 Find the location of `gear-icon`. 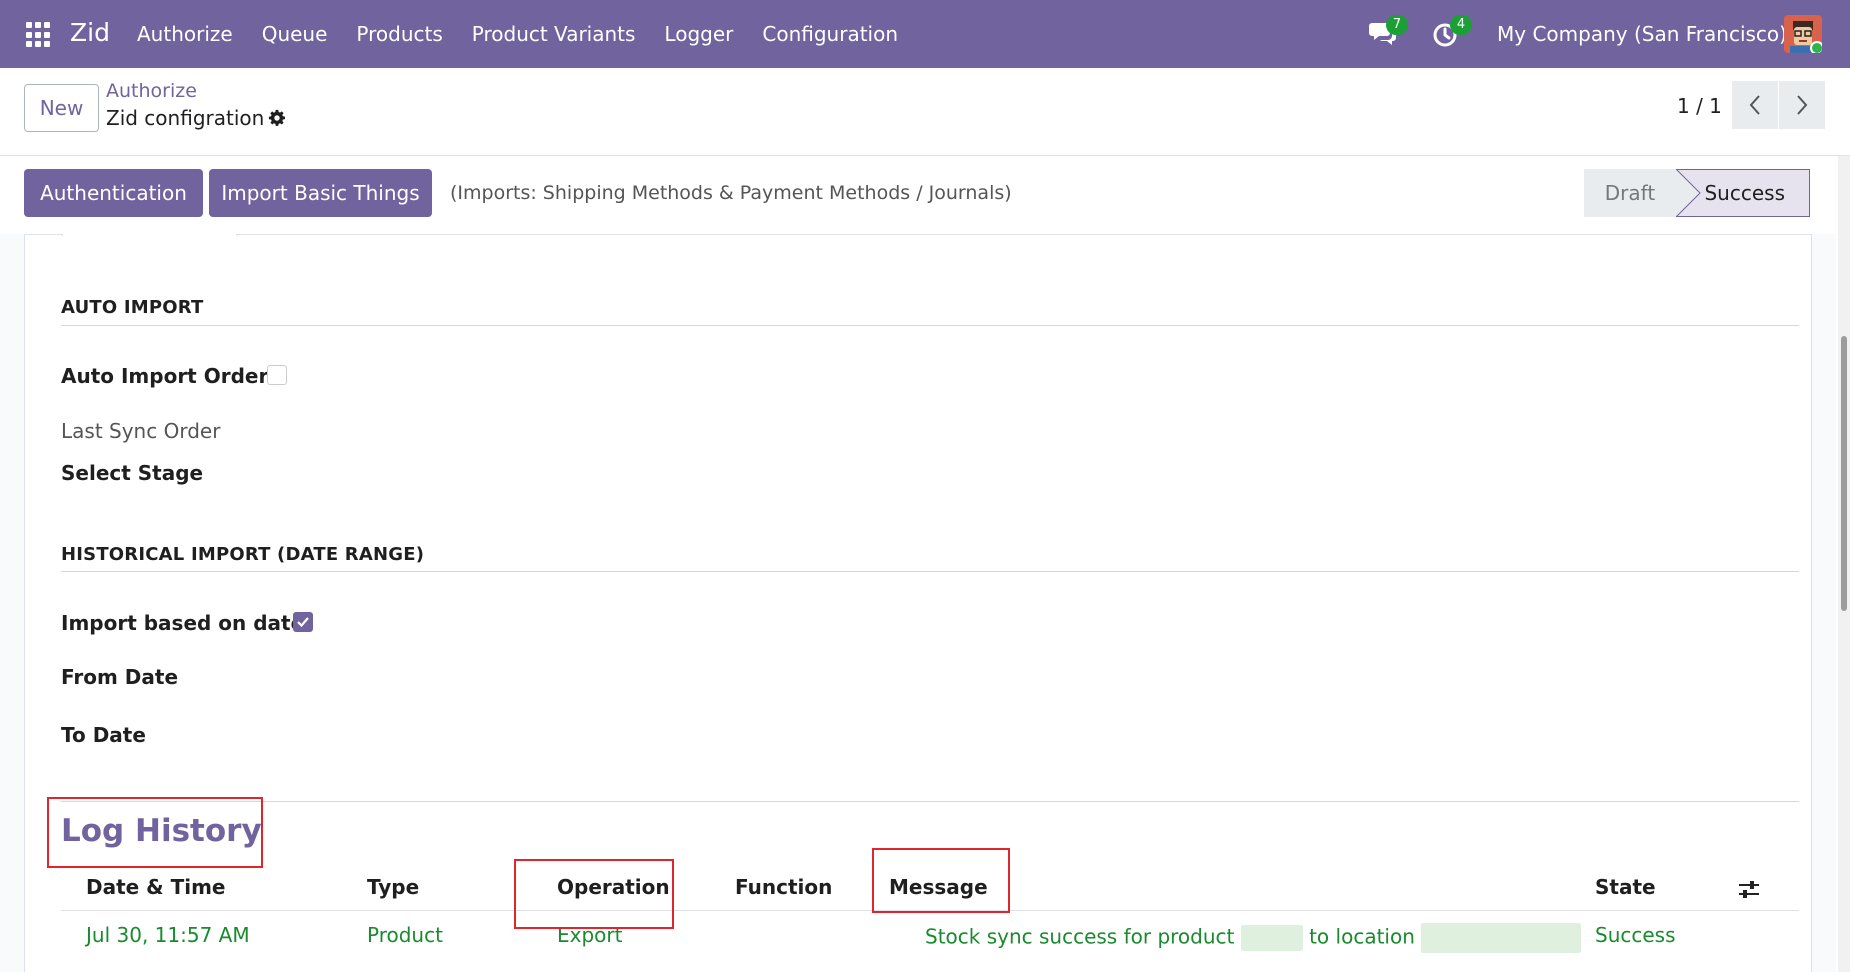

gear-icon is located at coordinates (277, 118).